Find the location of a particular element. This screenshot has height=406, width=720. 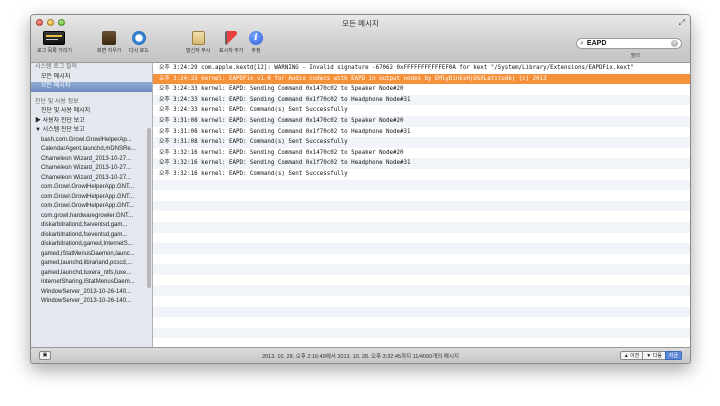

reload-label: 다시 로드 is located at coordinates (139, 51).